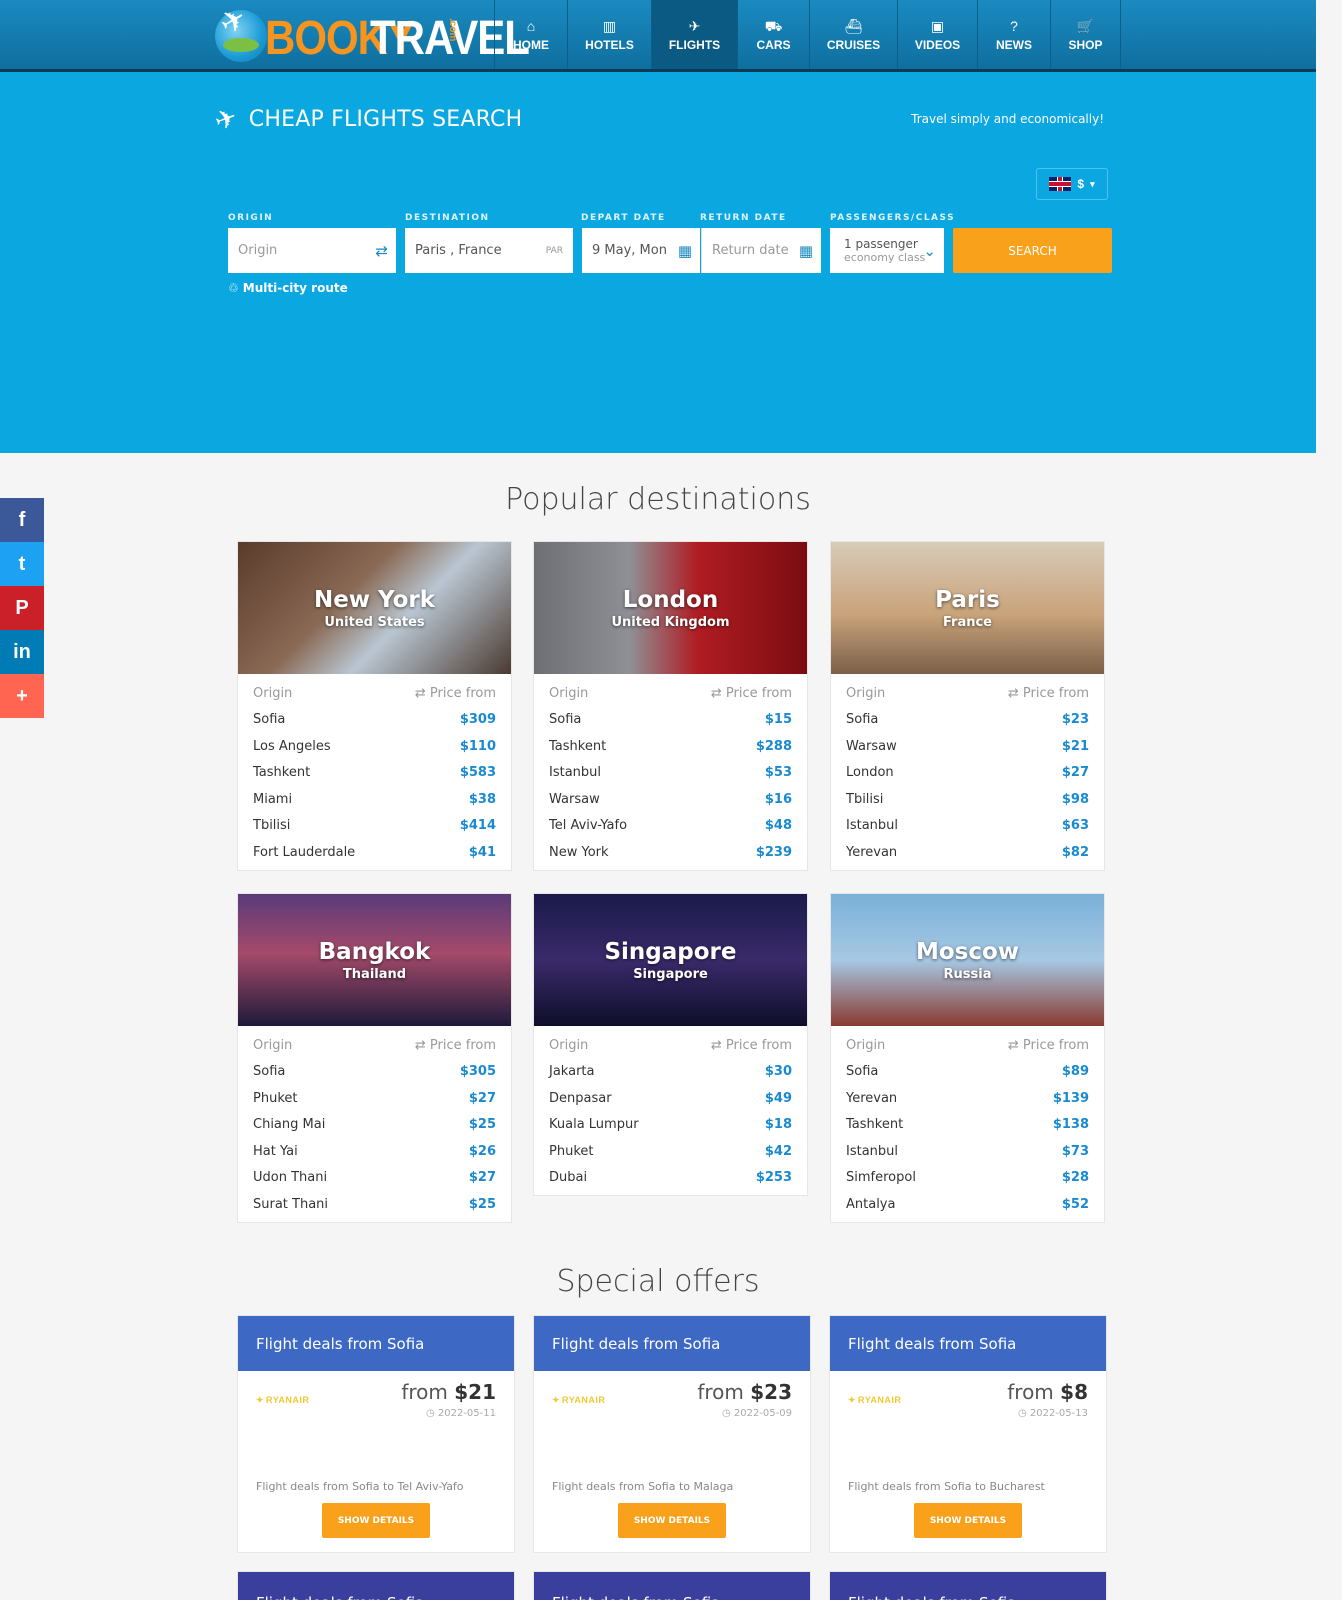 This screenshot has width=1342, height=1600. What do you see at coordinates (670, 852) in the screenshot?
I see `price-row: New York $239` at bounding box center [670, 852].